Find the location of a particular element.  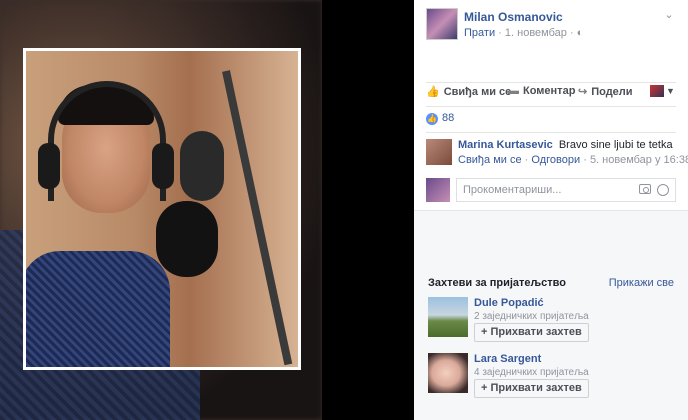

comment-reply-link: Одговори is located at coordinates (555, 160).